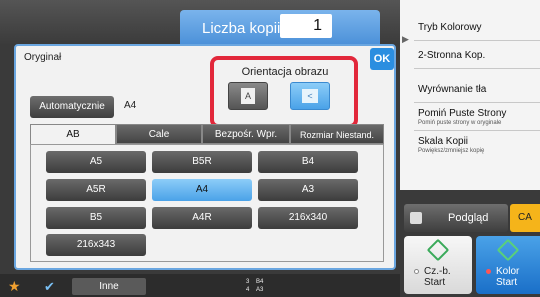 Image resolution: width=540 pixels, height=297 pixels. Describe the element at coordinates (96, 190) in the screenshot. I see `size-a5r: A5R` at that location.